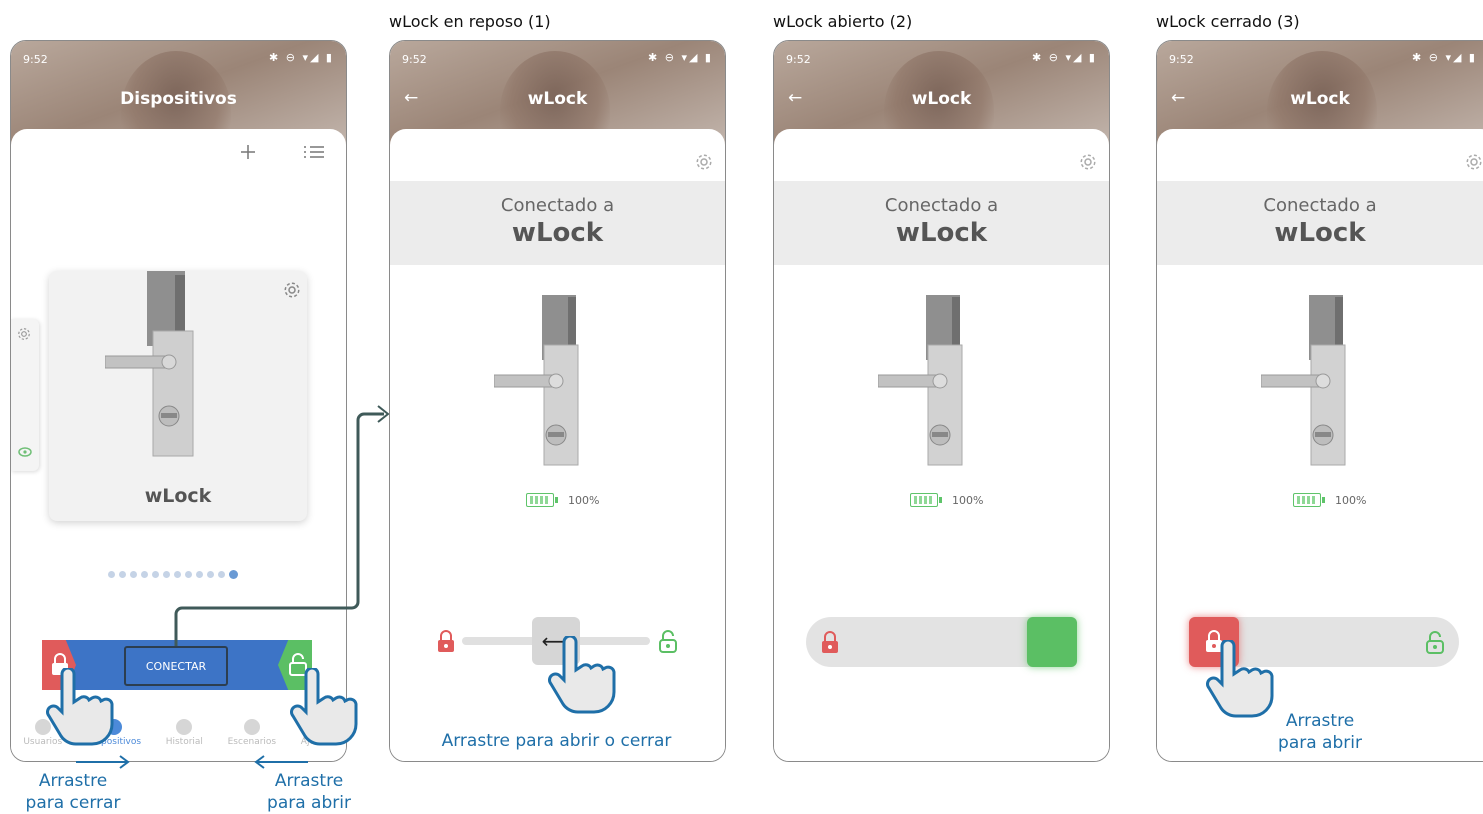 The height and width of the screenshot is (814, 1483). Describe the element at coordinates (282, 525) in the screenshot. I see `flow-connector` at that location.